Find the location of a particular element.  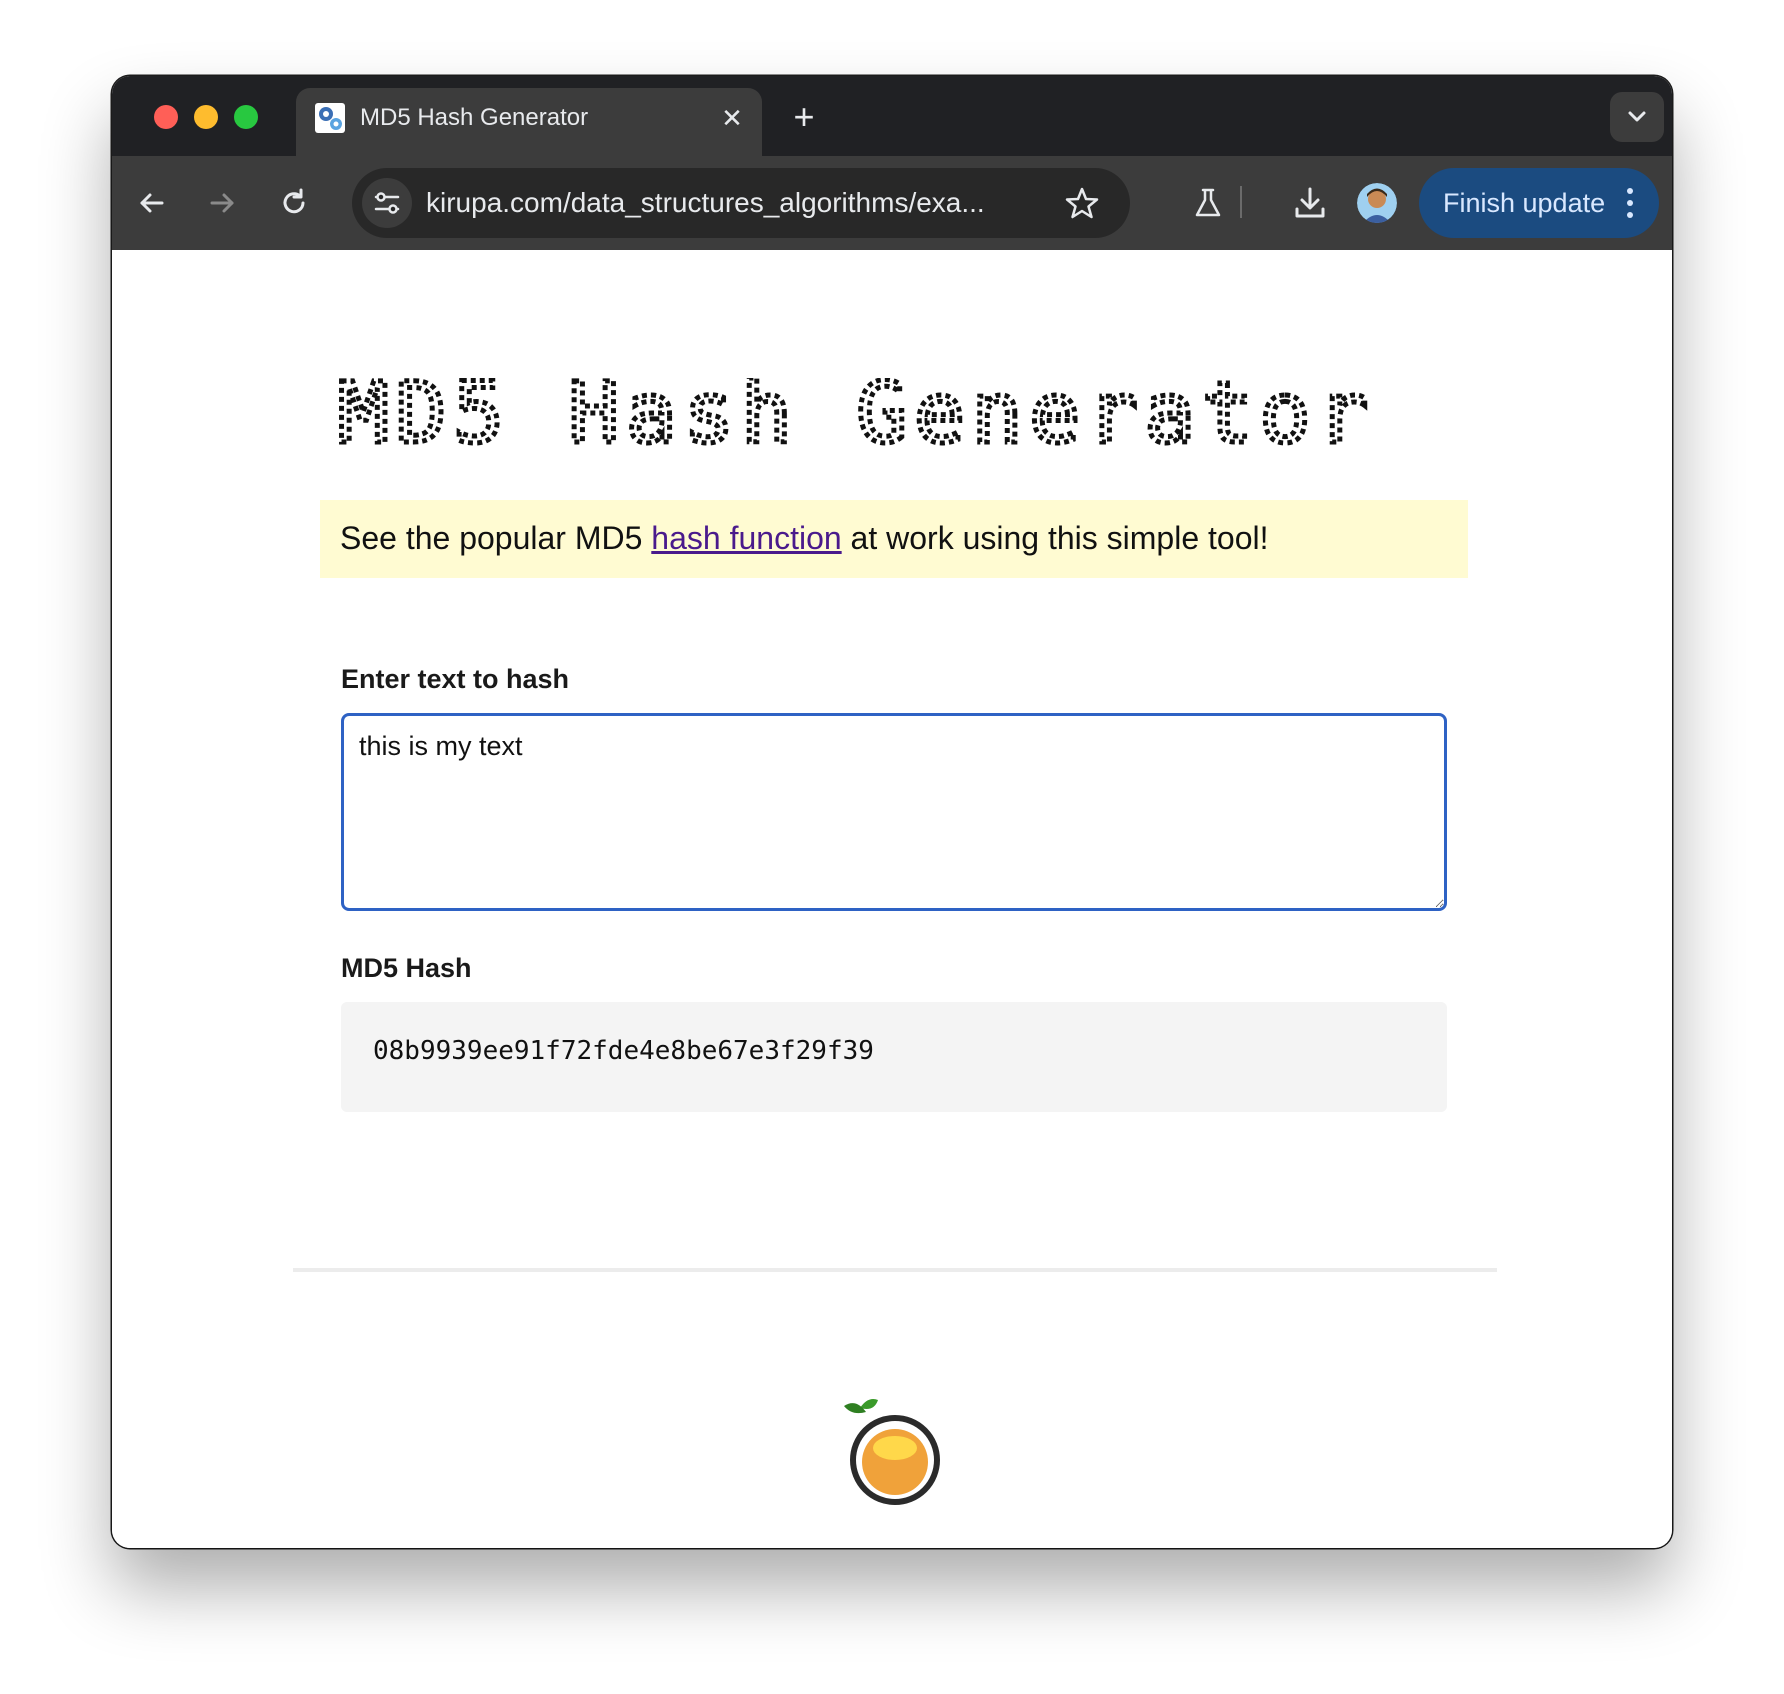

close-window-button is located at coordinates (166, 117).